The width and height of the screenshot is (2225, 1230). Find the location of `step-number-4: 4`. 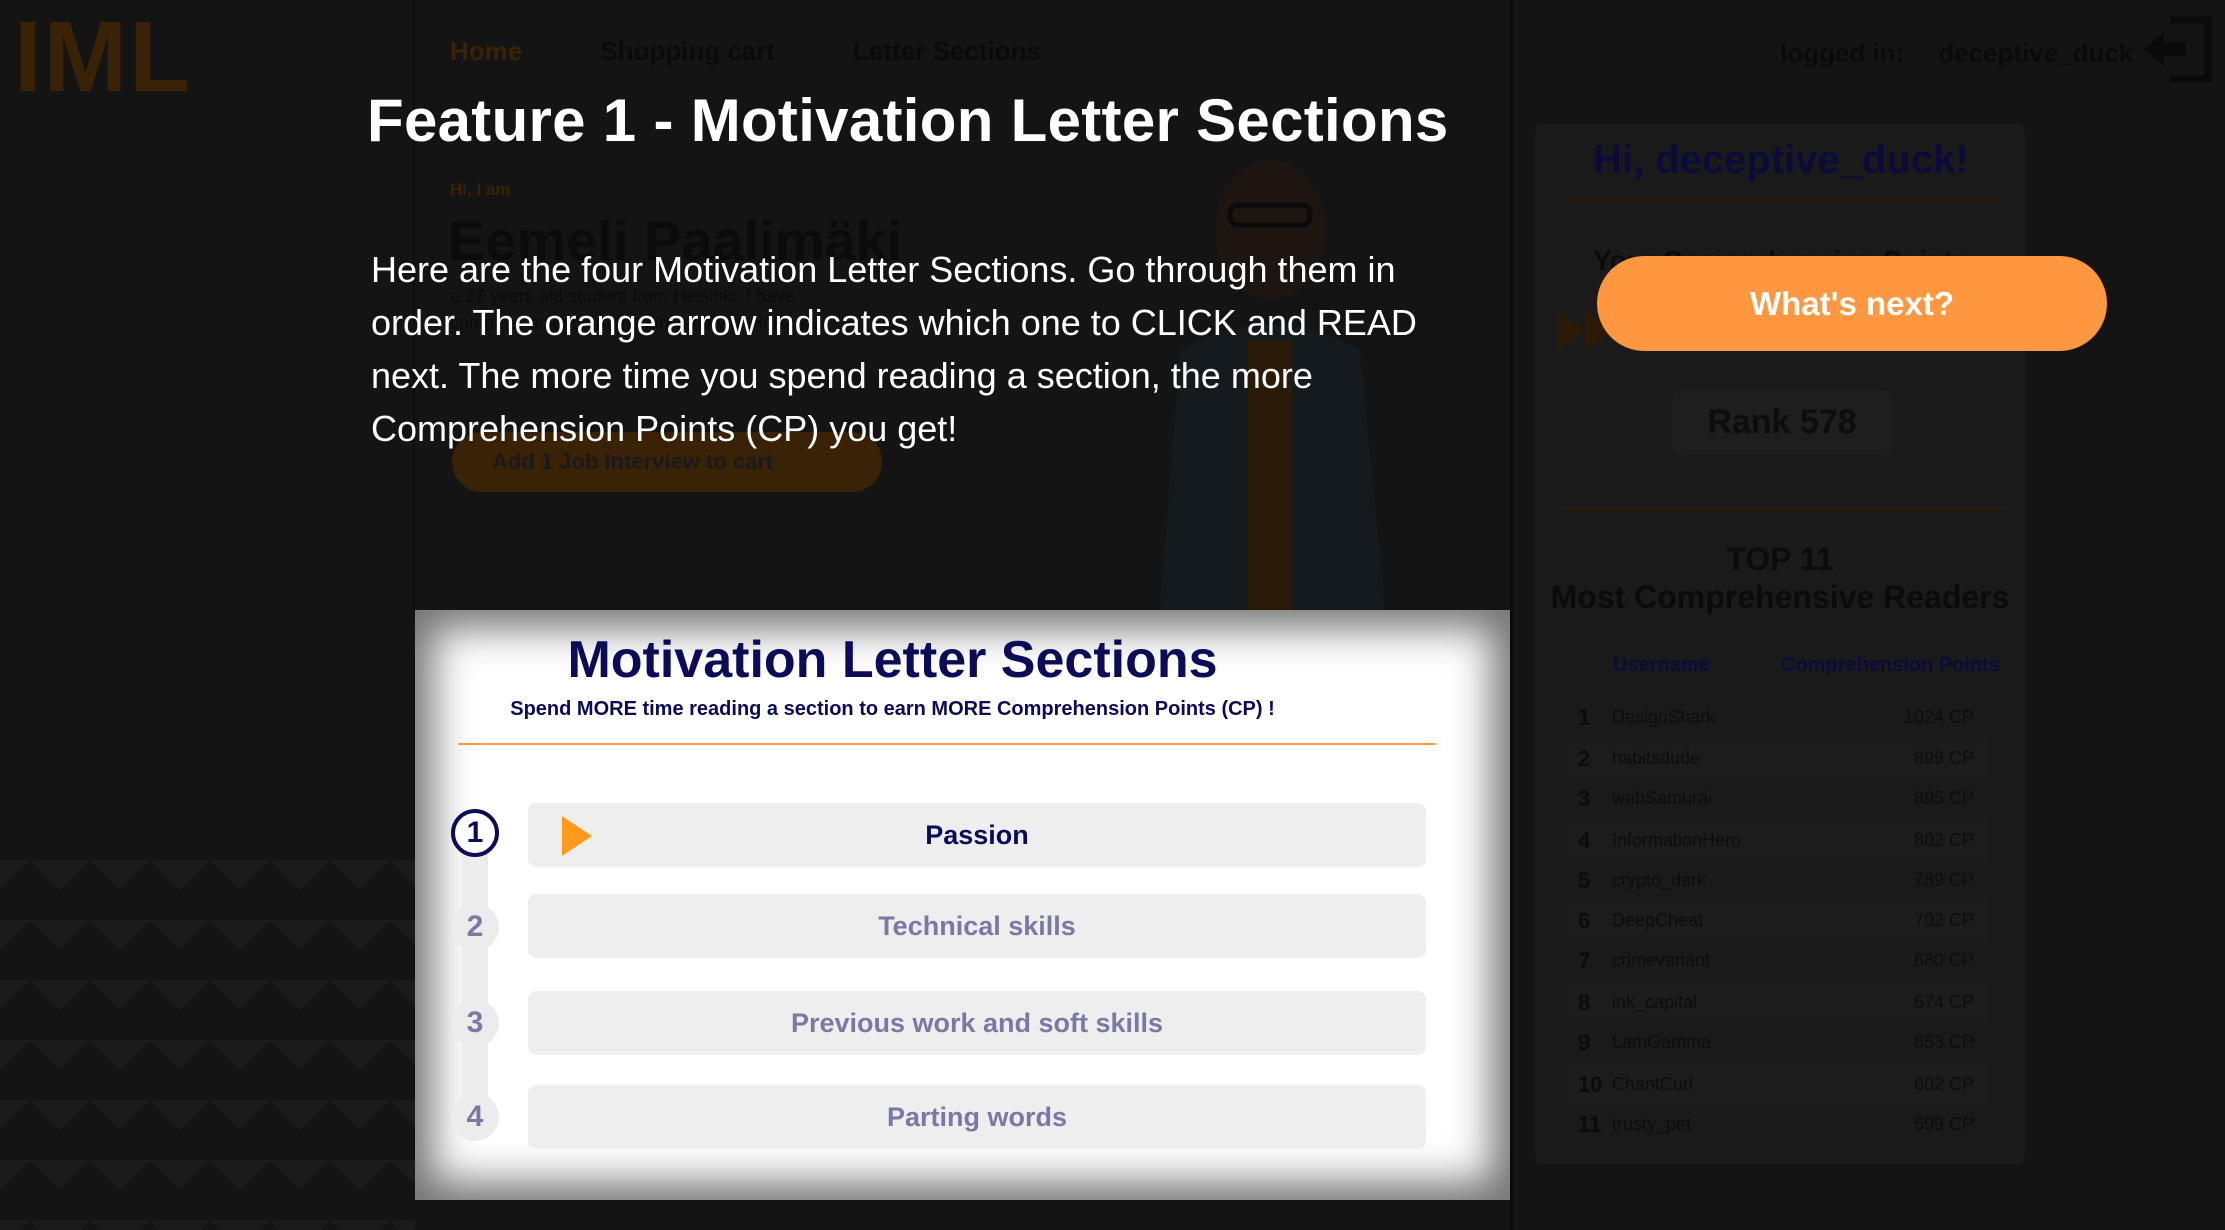

step-number-4: 4 is located at coordinates (475, 1117).